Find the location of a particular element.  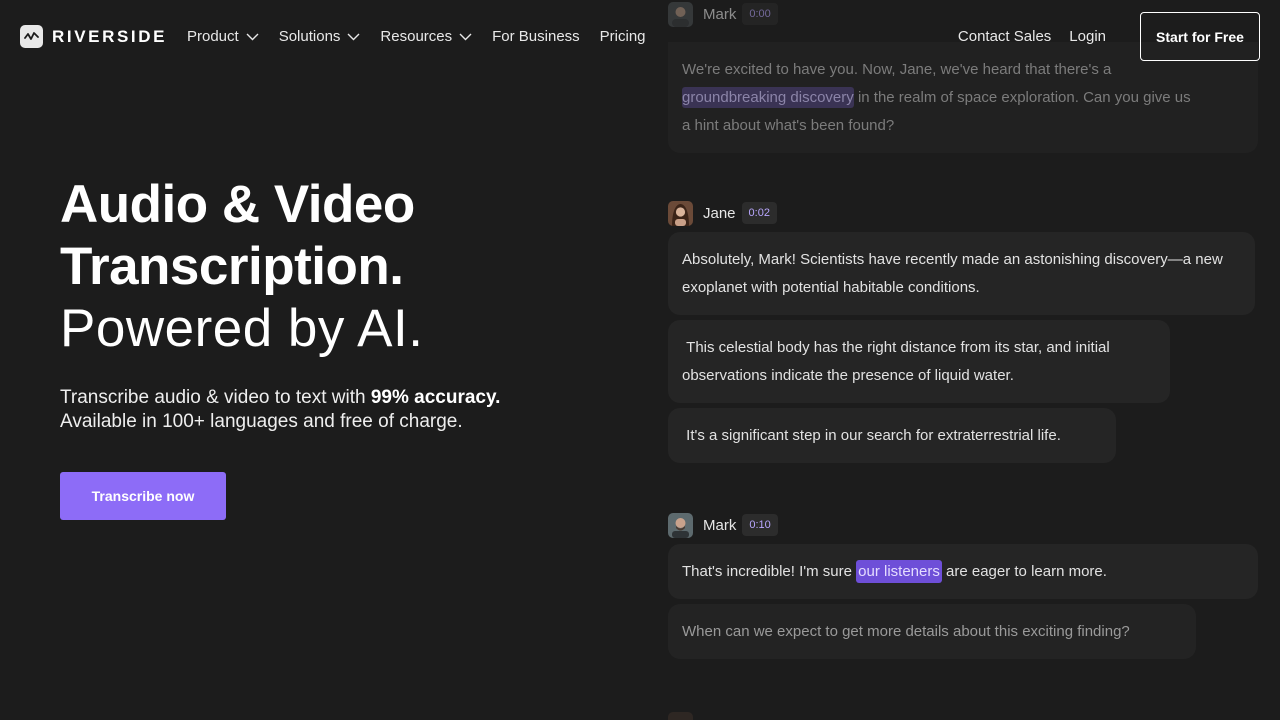

transcript-text: are eager to learn more. is located at coordinates (1024, 571).